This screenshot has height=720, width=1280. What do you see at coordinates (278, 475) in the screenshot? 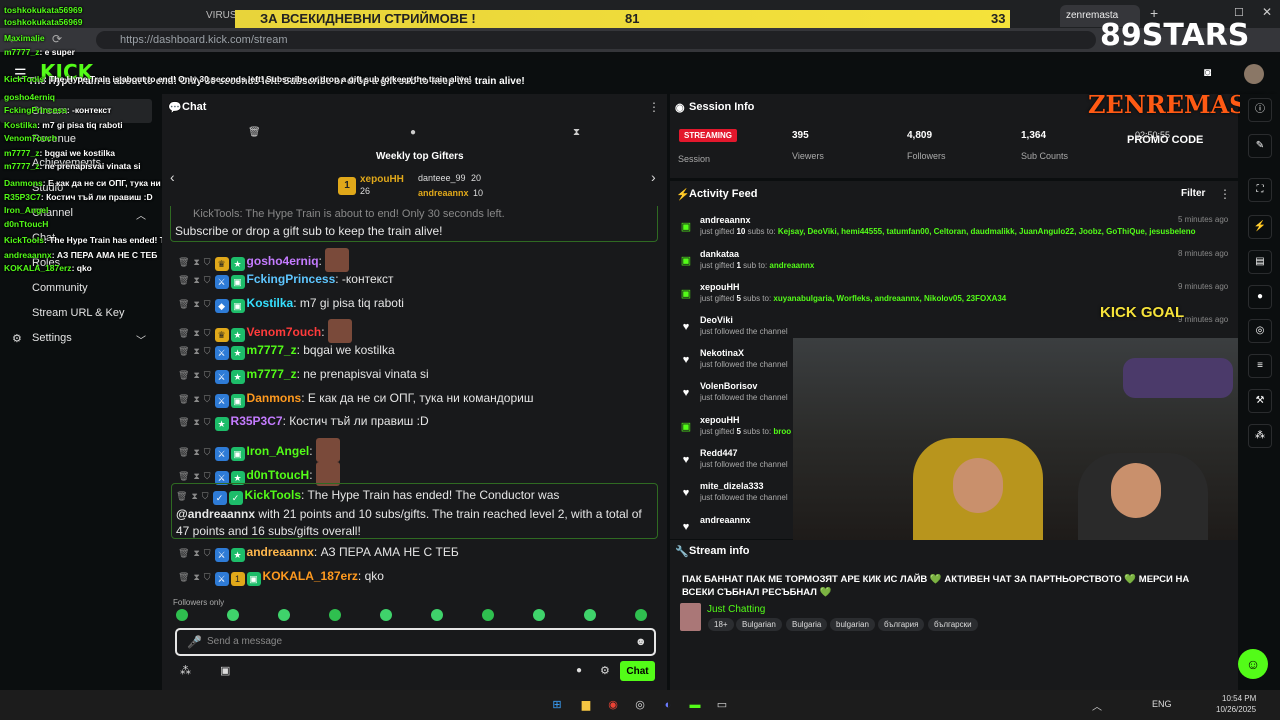
I see `chat-username: d0nTtoucH` at bounding box center [278, 475].